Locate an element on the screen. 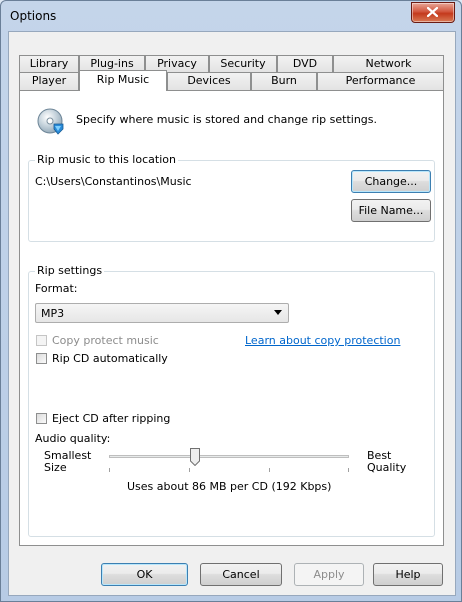 The image size is (462, 602). tab-devices: Devices is located at coordinates (209, 81).